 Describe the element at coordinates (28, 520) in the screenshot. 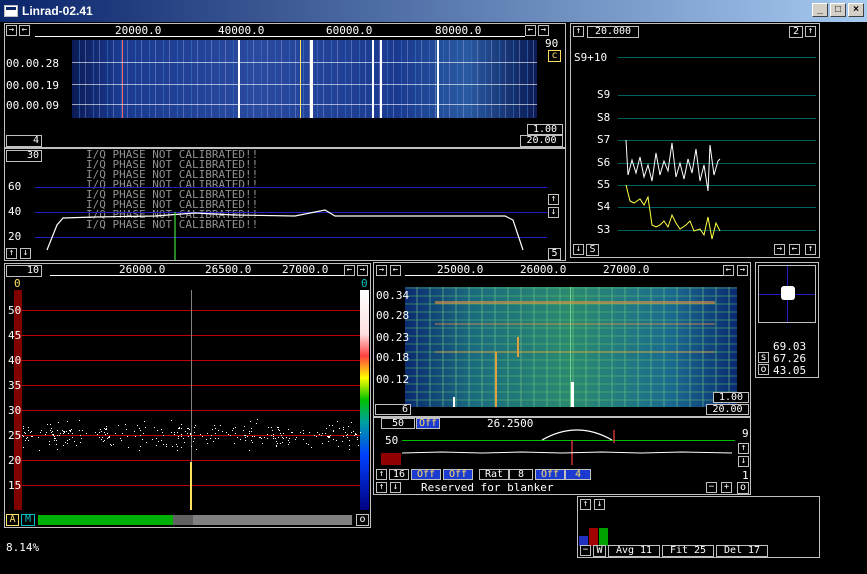

I see `bb-m-button: M` at that location.